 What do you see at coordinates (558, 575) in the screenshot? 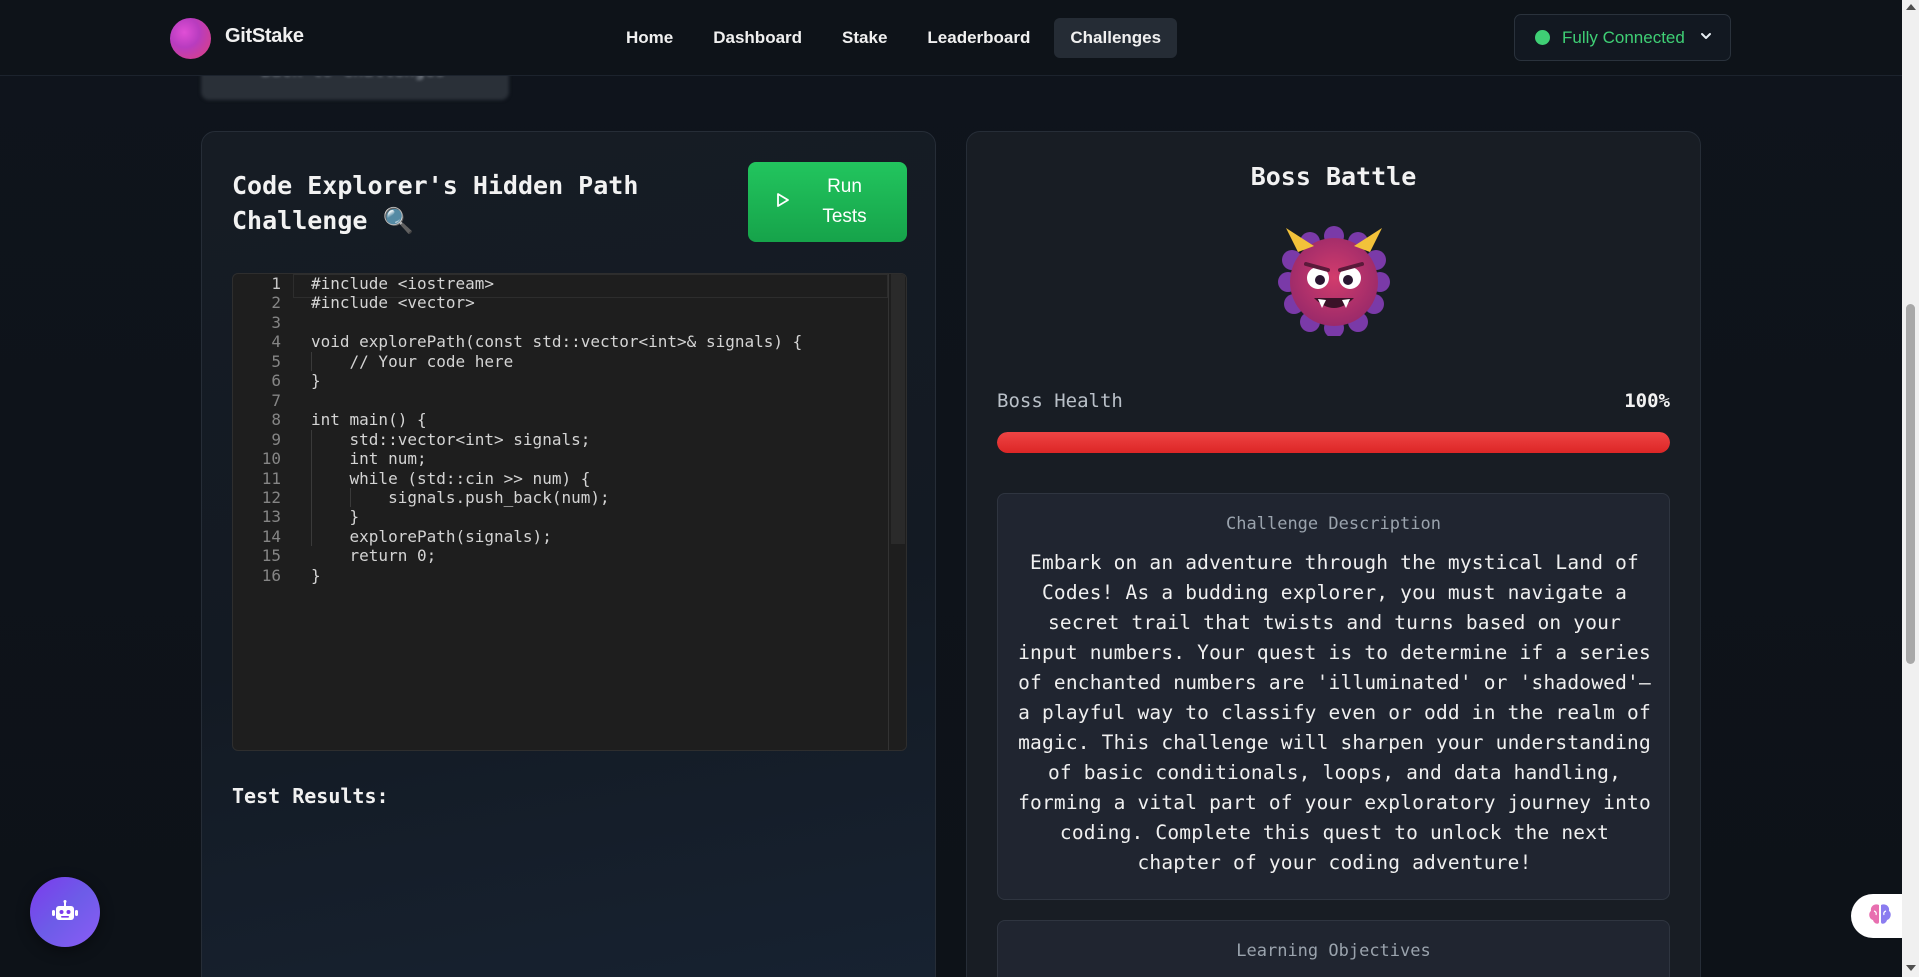
I see `code-line: 16}` at bounding box center [558, 575].